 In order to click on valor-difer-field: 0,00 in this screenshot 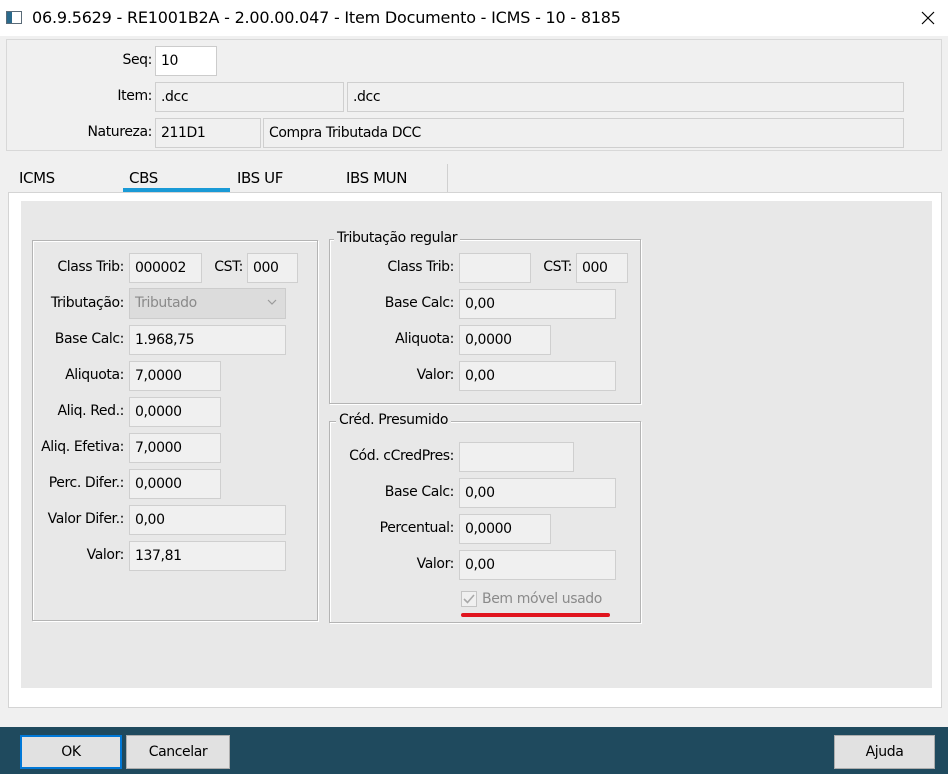, I will do `click(207, 520)`.